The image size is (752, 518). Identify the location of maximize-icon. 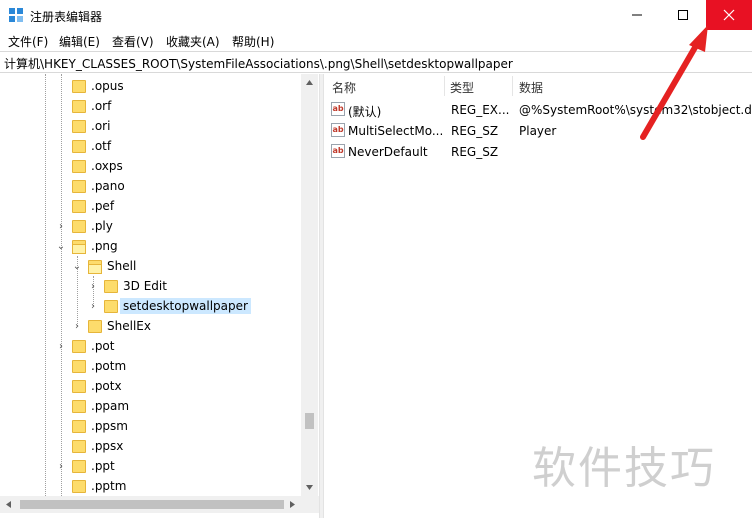
(683, 15).